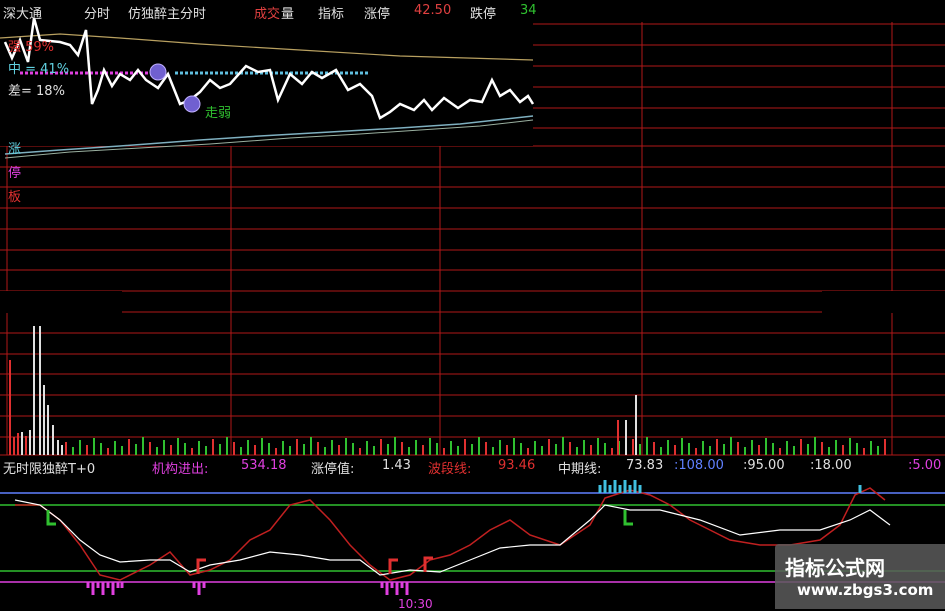  Describe the element at coordinates (452, 537) in the screenshot. I see `mid-term-line` at that location.